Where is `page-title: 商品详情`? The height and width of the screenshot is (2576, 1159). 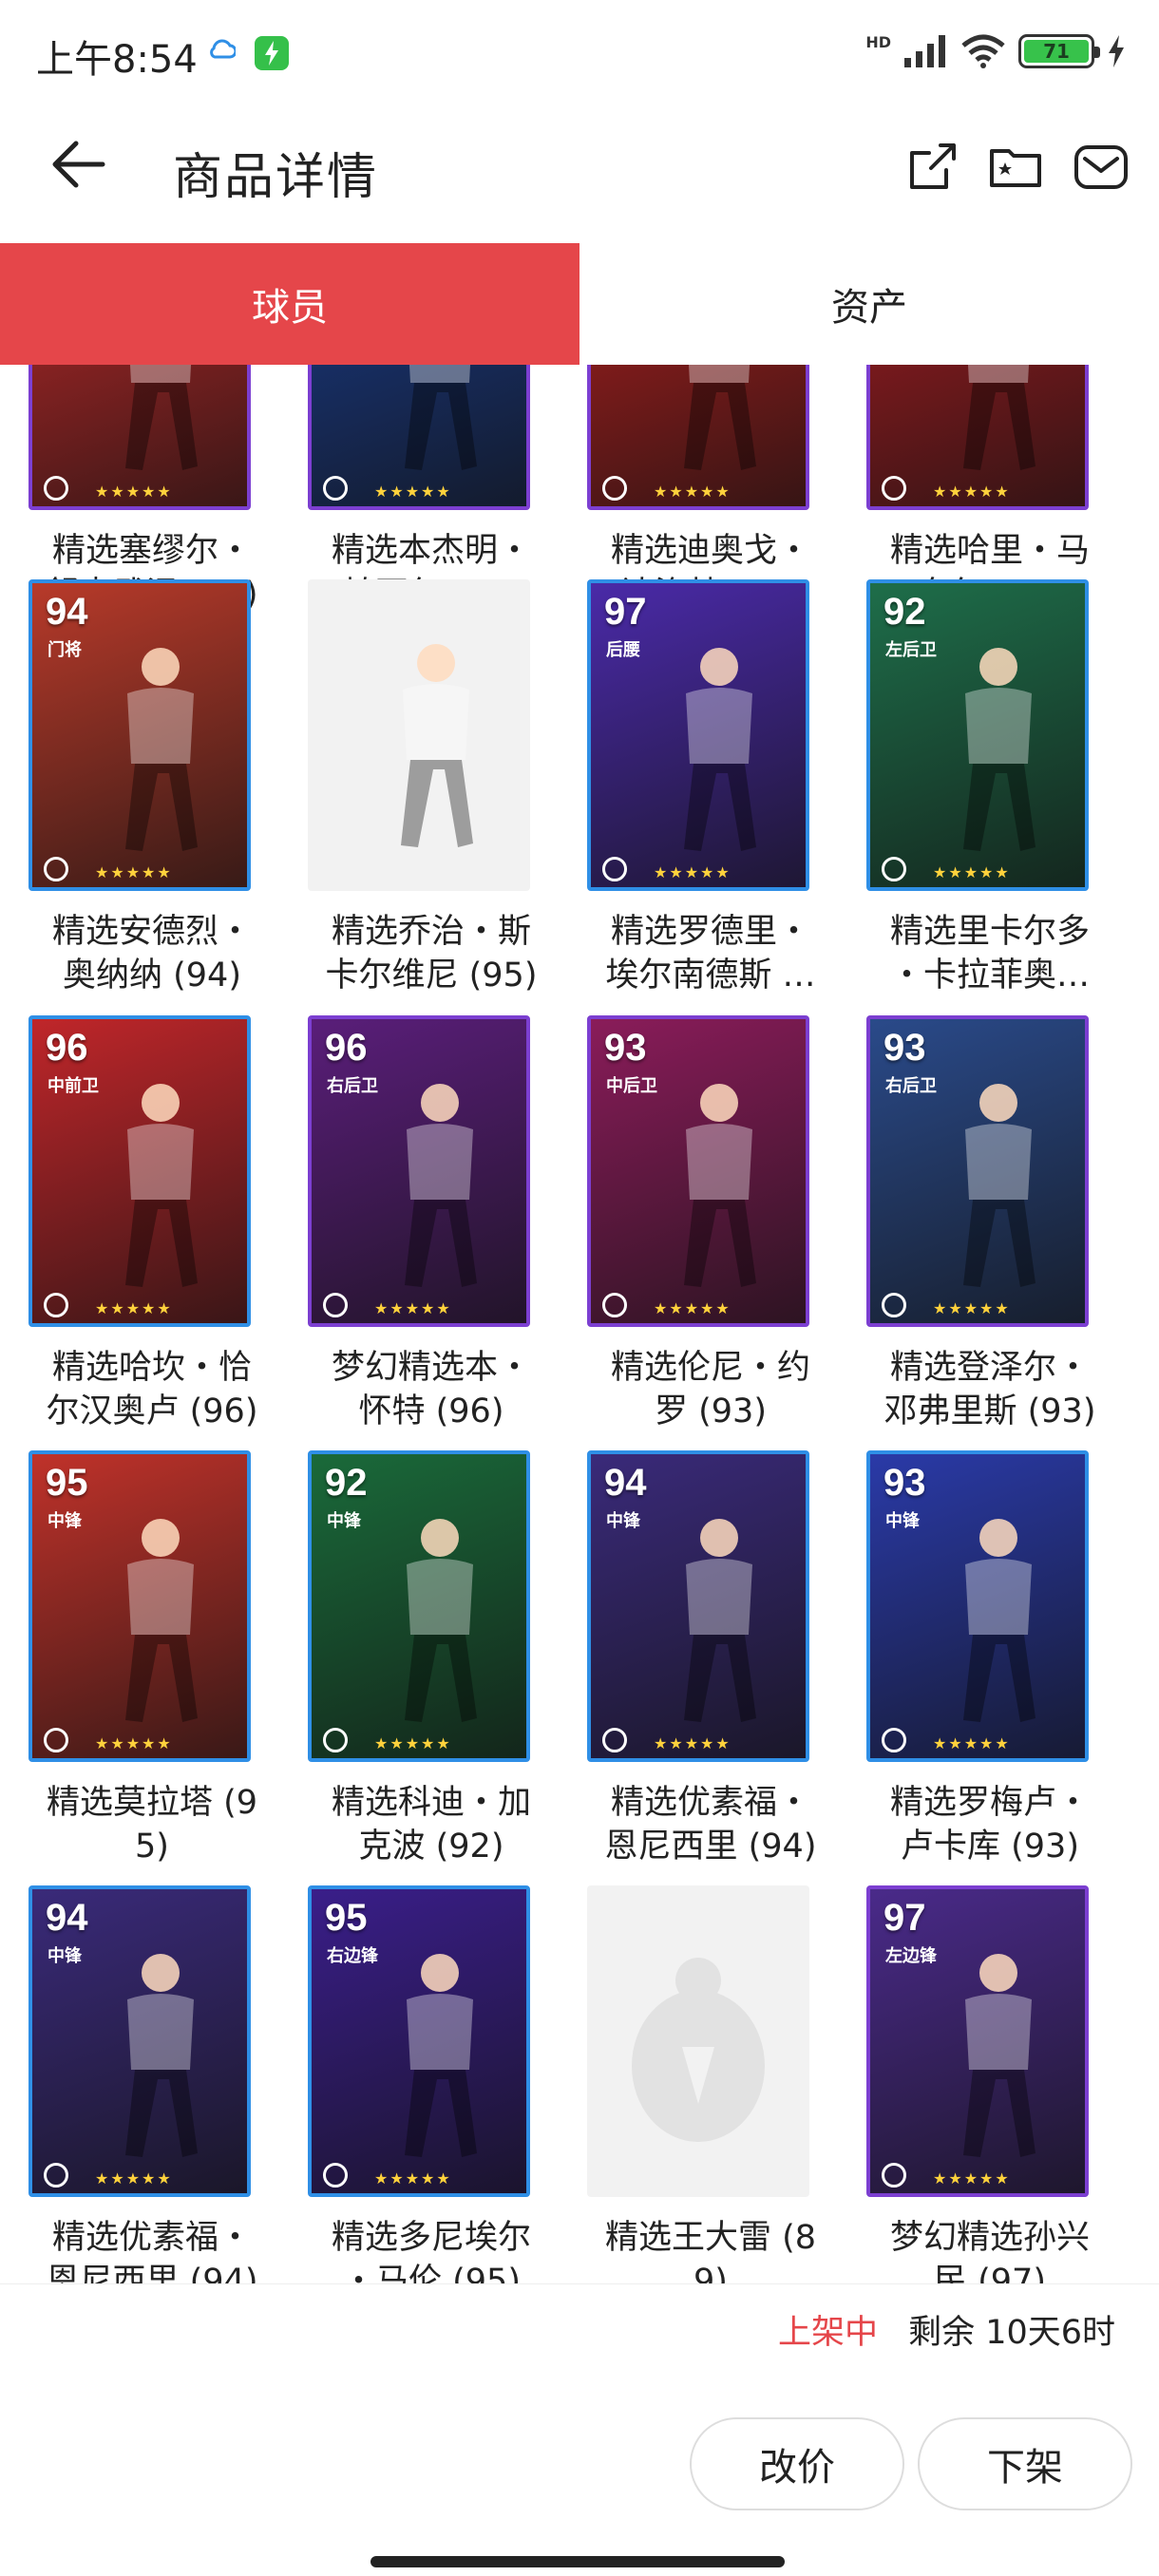
page-title: 商品详情 is located at coordinates (276, 177).